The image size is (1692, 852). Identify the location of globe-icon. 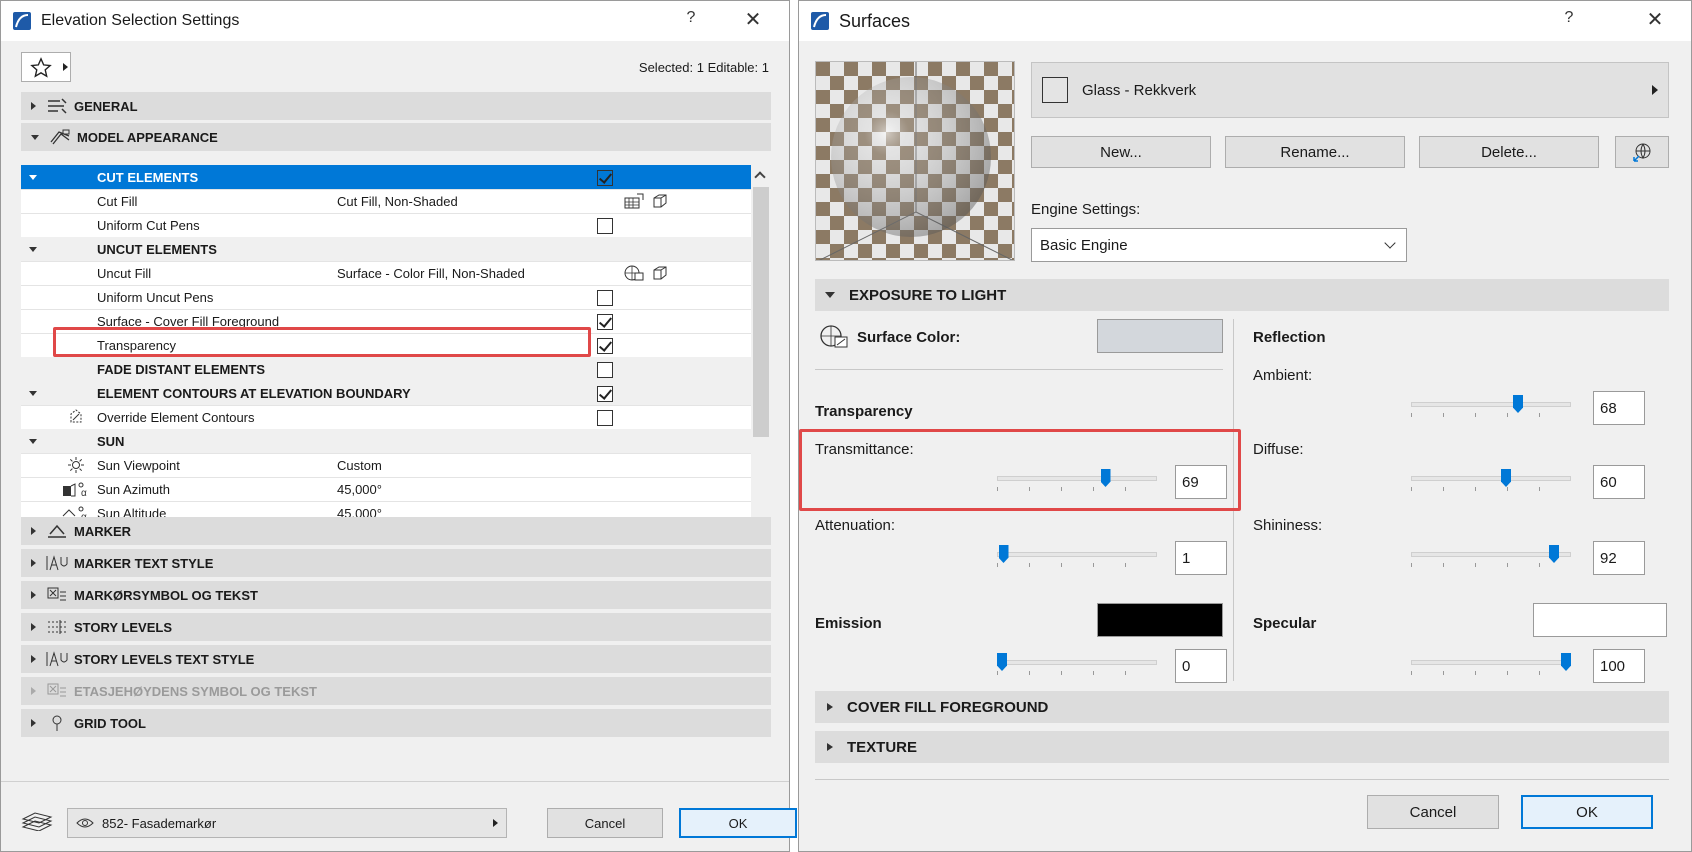
(1642, 152).